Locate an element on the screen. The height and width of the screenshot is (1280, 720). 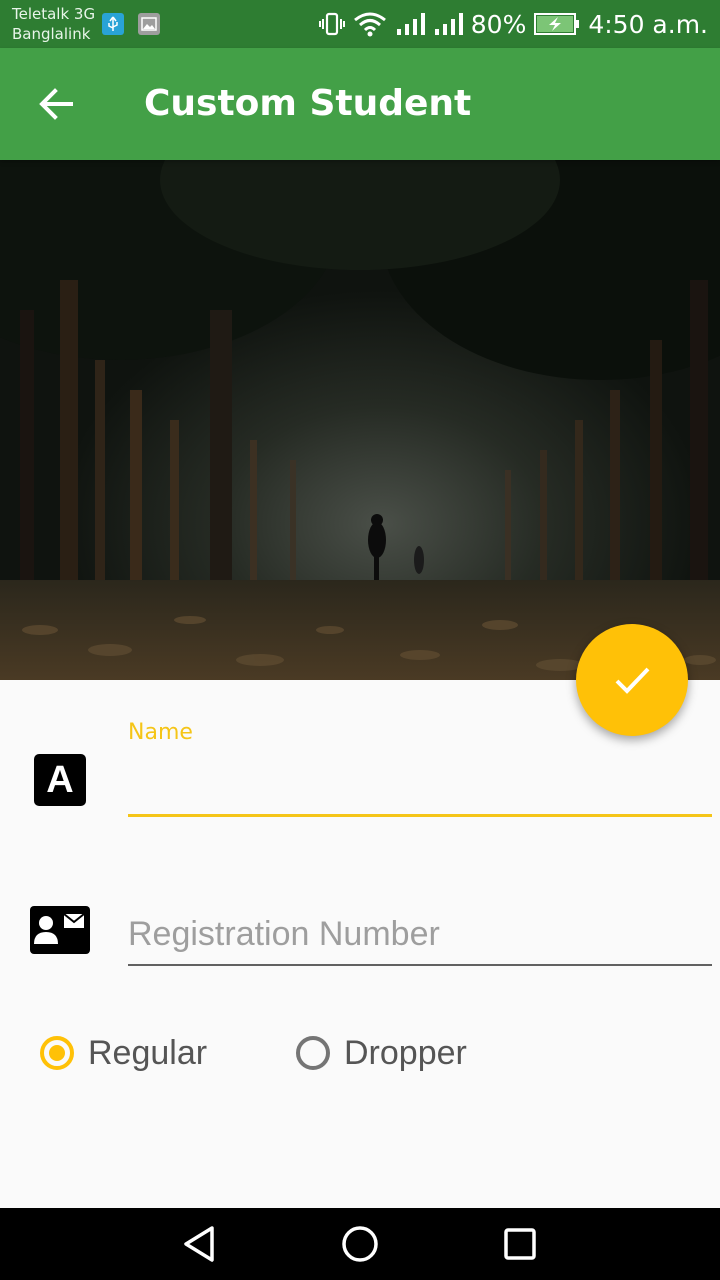
app-bar: Custom Student is located at coordinates (360, 104).